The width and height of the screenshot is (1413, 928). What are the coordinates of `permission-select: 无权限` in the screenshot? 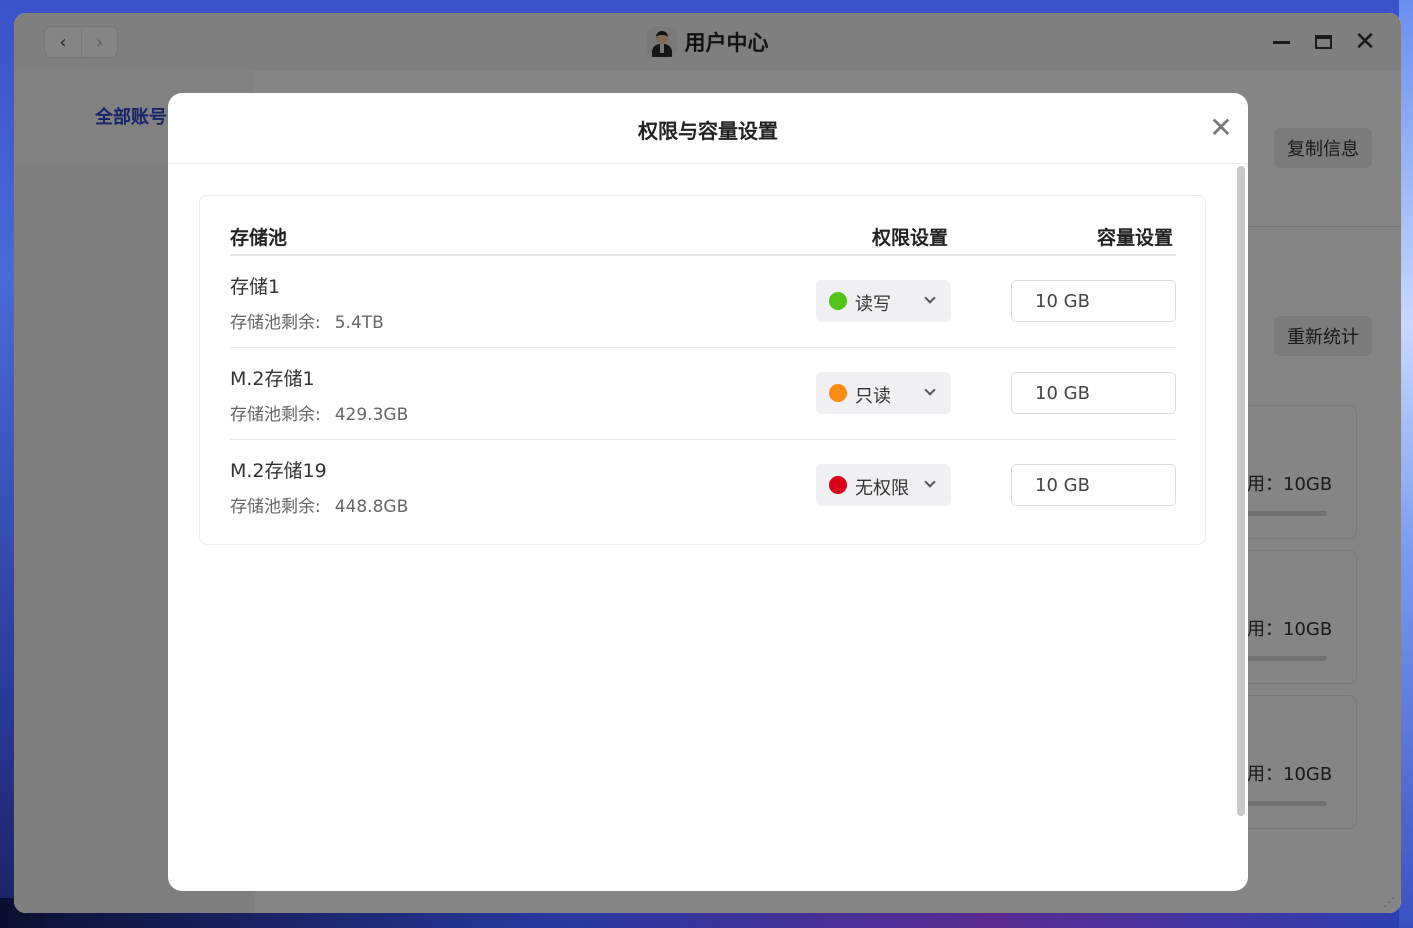 It's located at (883, 485).